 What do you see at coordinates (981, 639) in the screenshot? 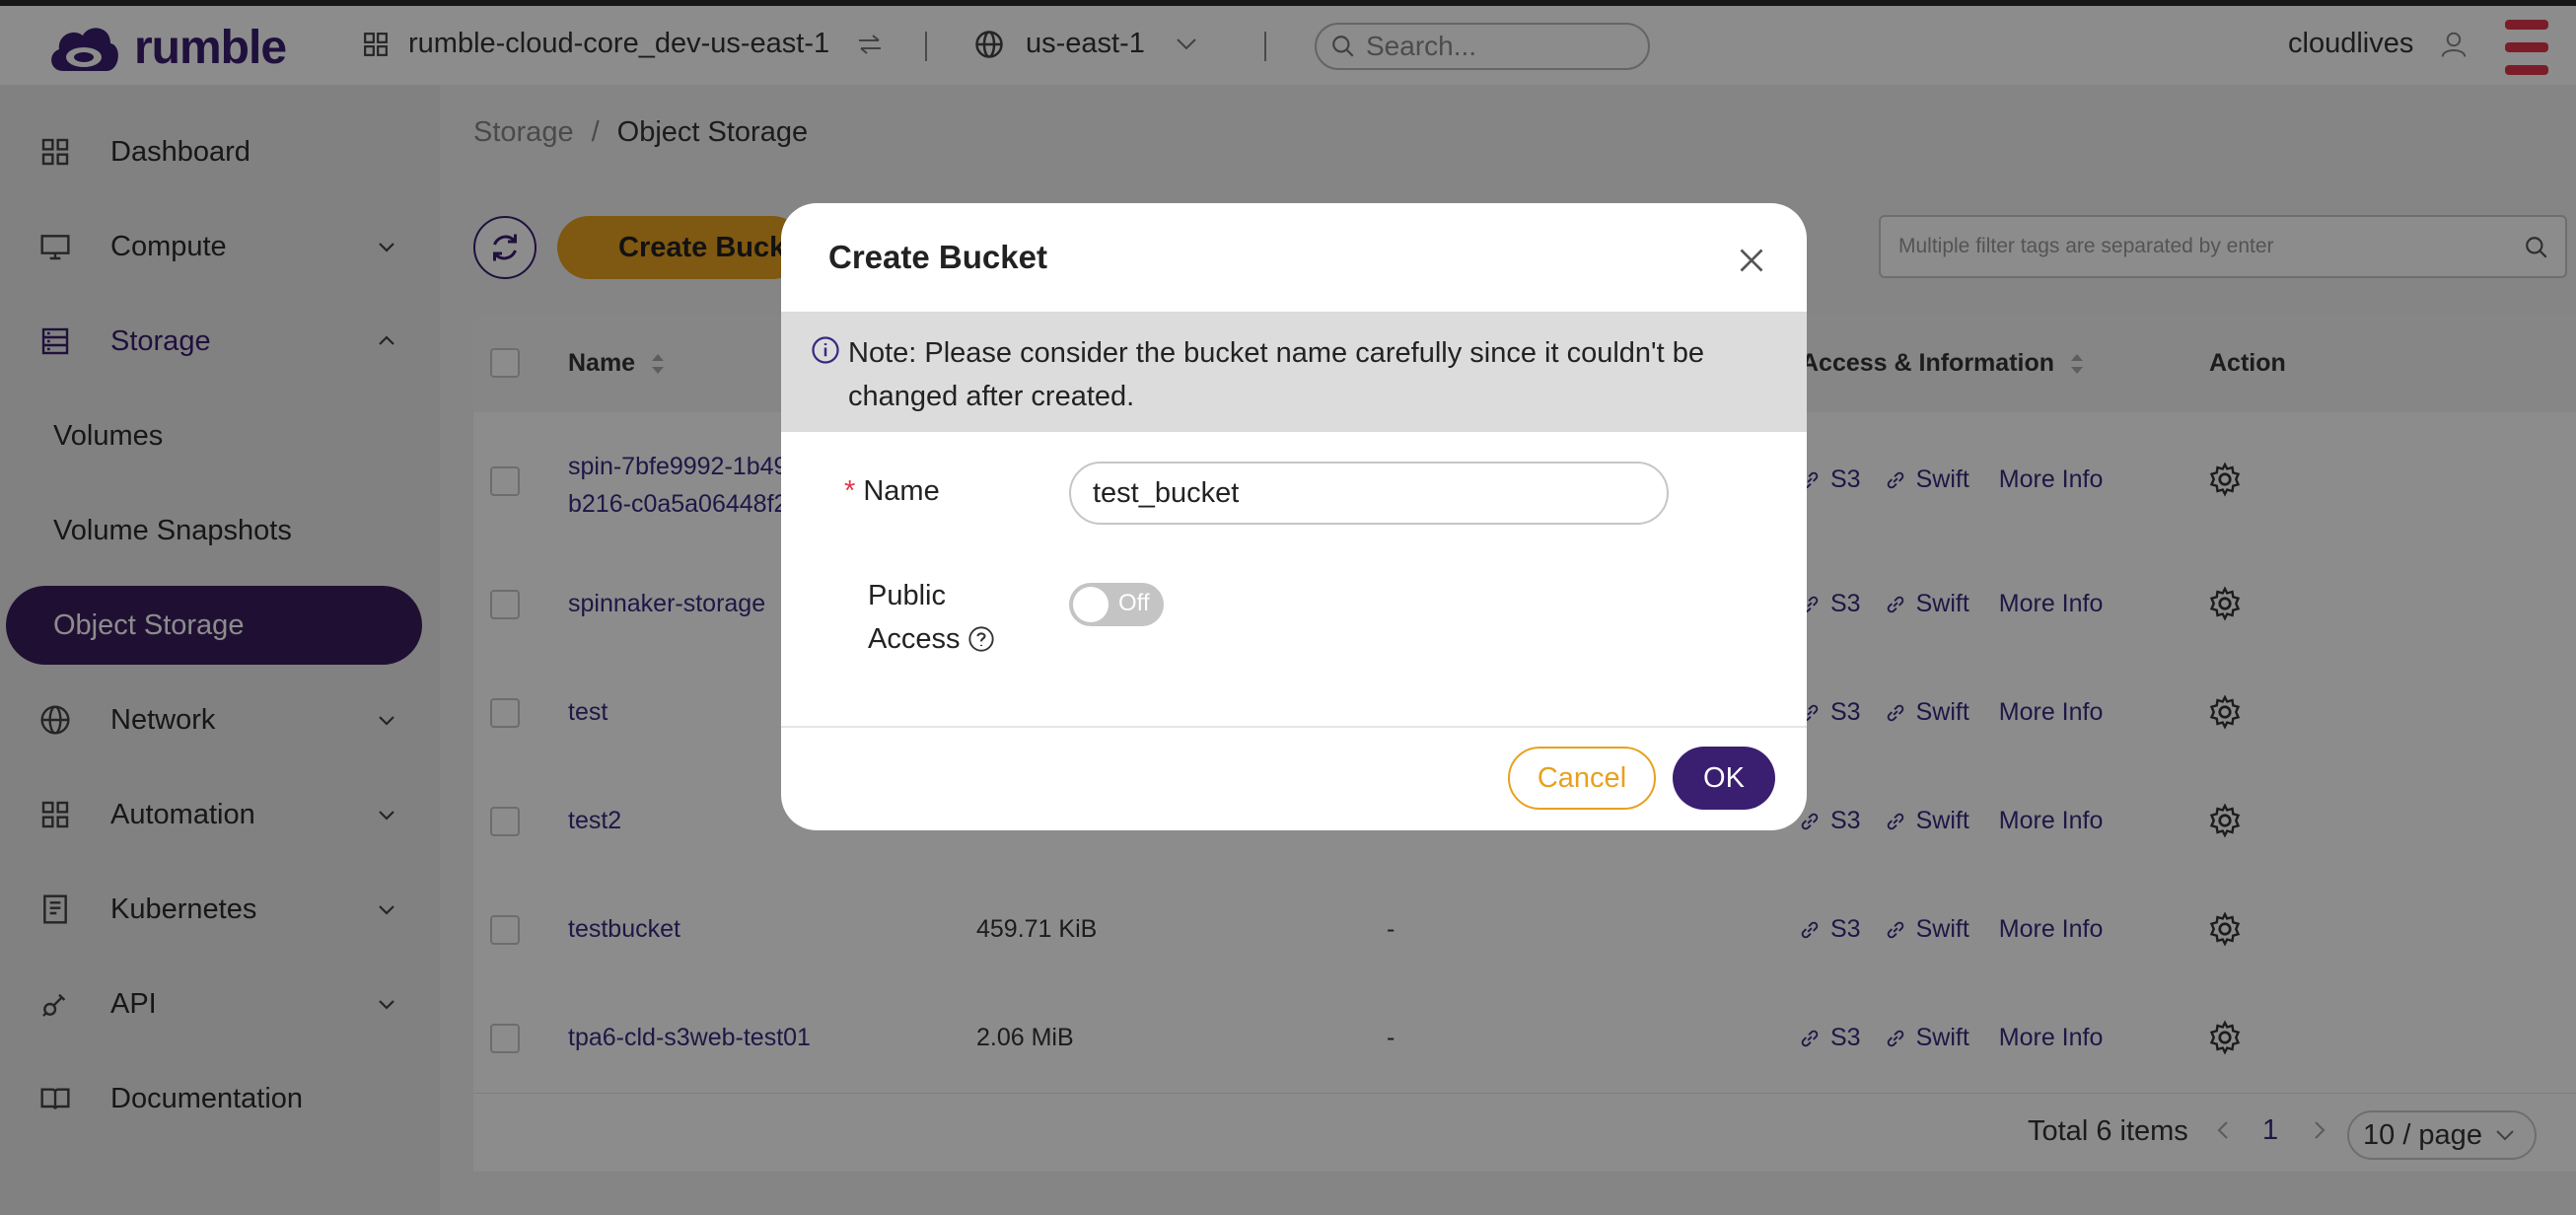
I see `help-icon` at bounding box center [981, 639].